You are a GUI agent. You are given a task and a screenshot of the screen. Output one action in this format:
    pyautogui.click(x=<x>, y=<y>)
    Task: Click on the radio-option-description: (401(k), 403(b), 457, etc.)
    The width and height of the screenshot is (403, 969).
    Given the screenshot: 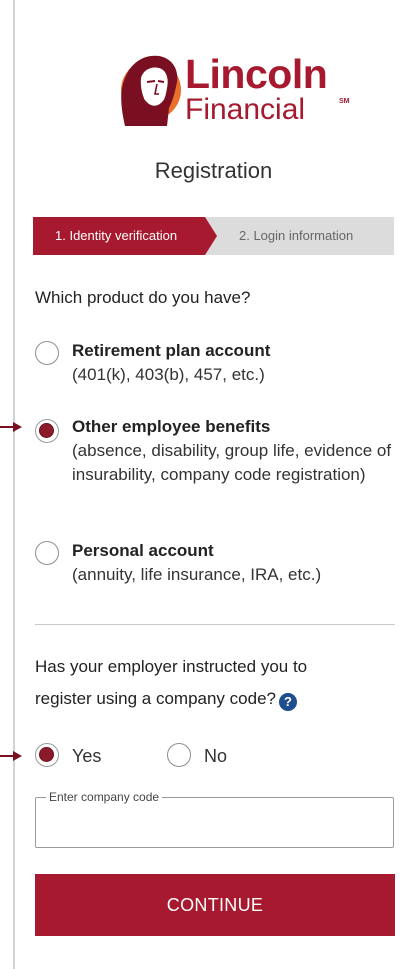 What is the action you would take?
    pyautogui.click(x=168, y=374)
    